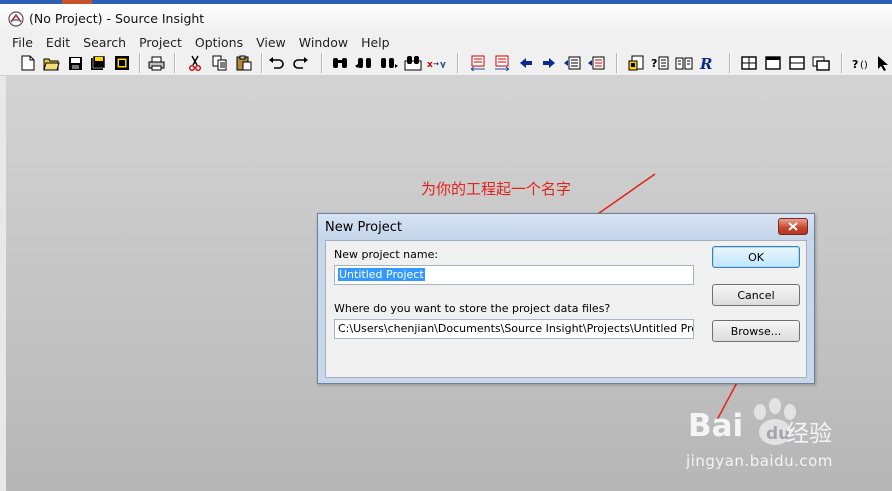 Image resolution: width=892 pixels, height=491 pixels. I want to click on menu-help: Help, so click(376, 42).